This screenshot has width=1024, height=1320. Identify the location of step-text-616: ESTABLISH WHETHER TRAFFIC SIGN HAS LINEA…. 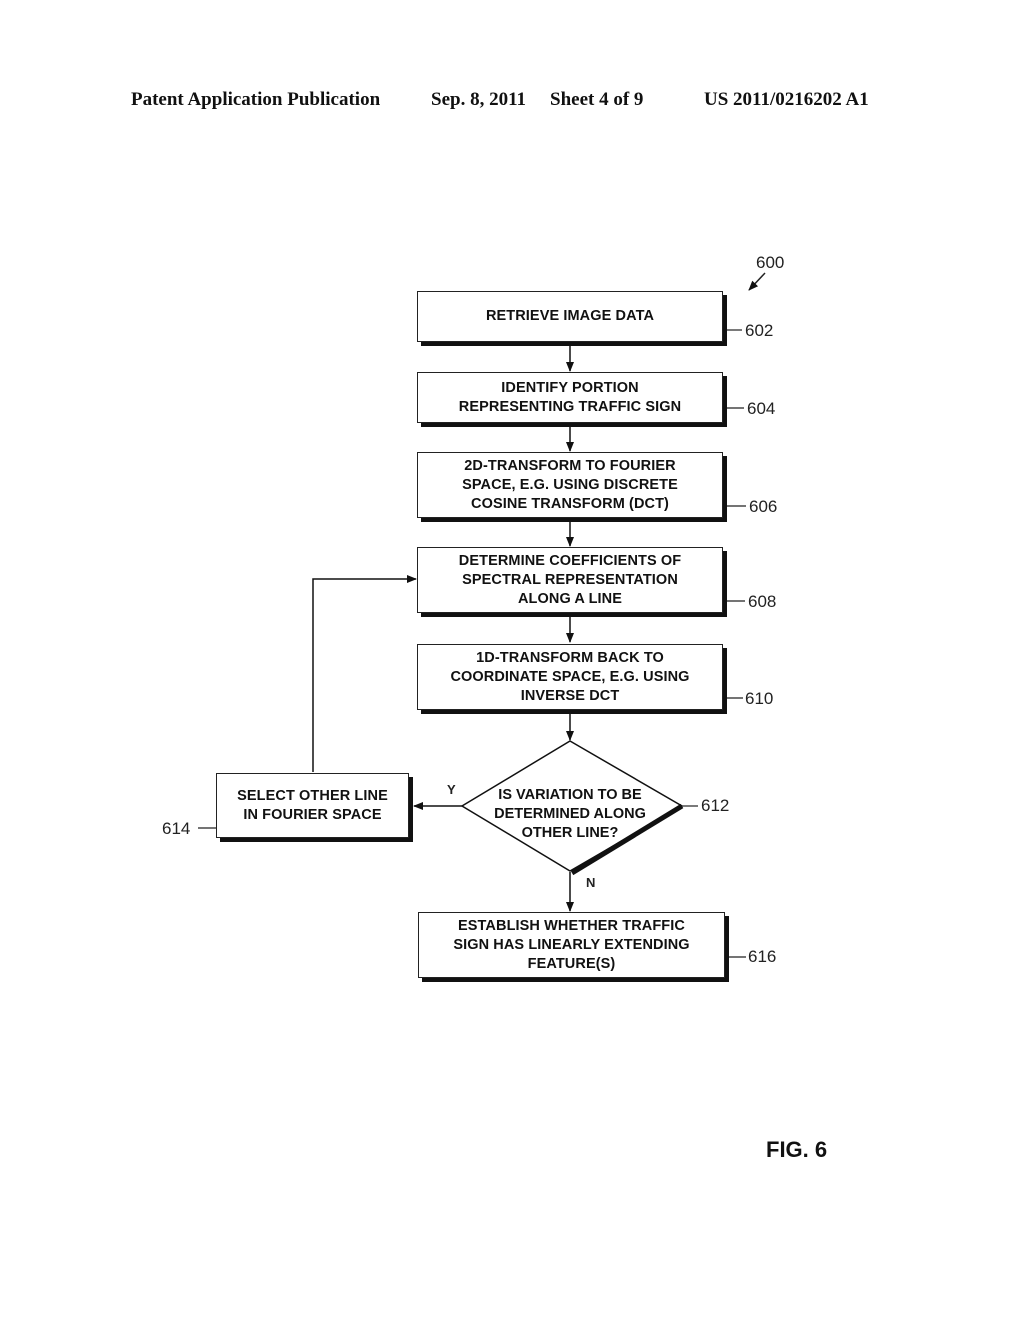
(571, 944).